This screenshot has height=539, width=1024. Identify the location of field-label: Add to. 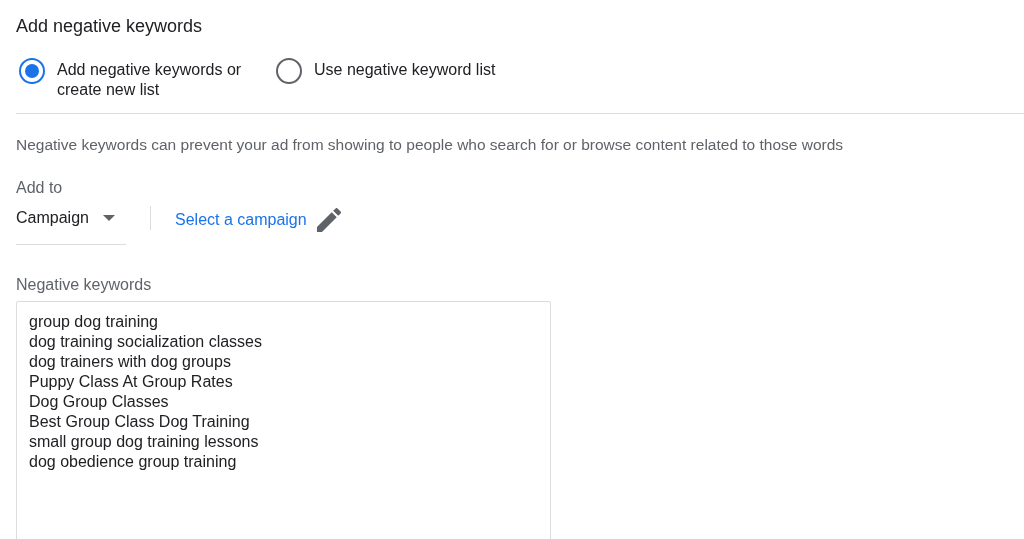
(40, 188).